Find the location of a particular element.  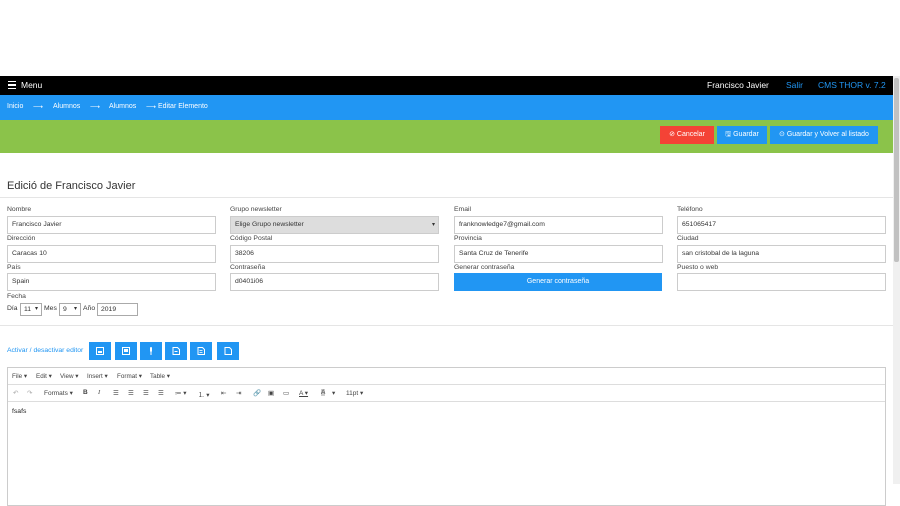

save-button: 🖫 Guardar is located at coordinates (742, 135).